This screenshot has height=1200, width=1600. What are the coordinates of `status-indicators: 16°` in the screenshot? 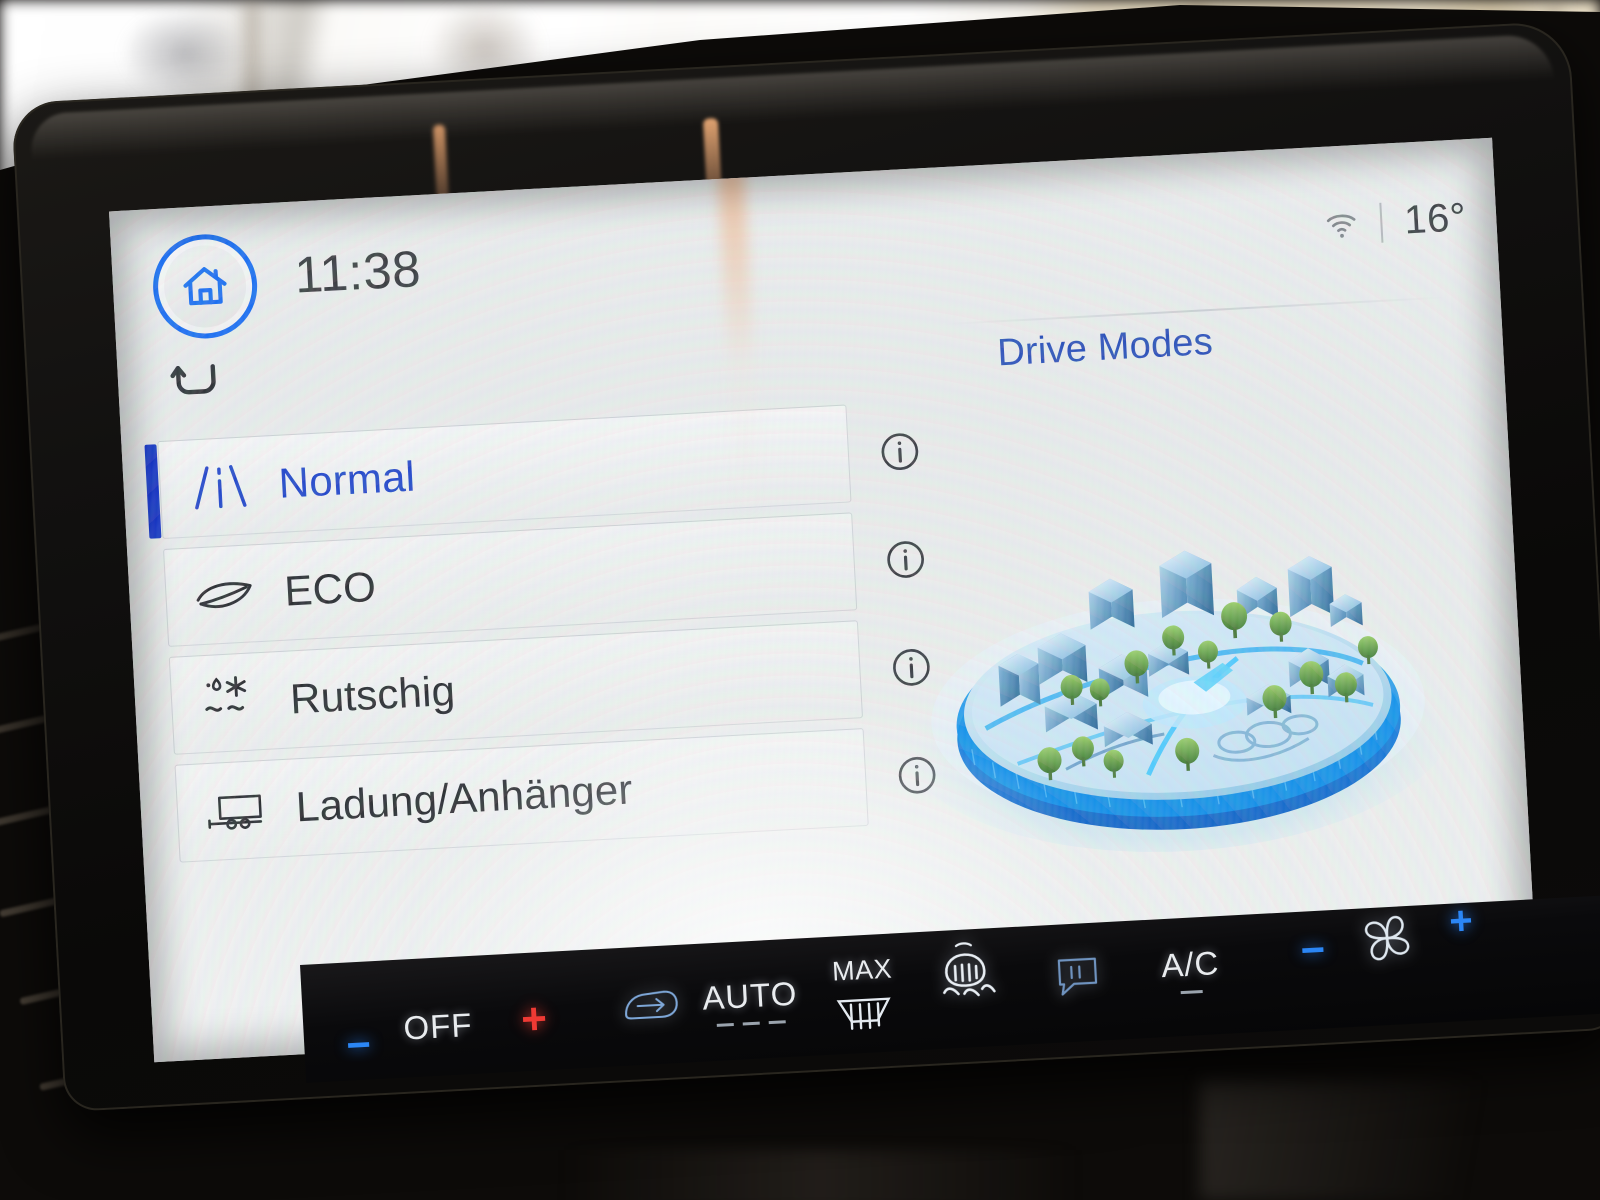 It's located at (1395, 221).